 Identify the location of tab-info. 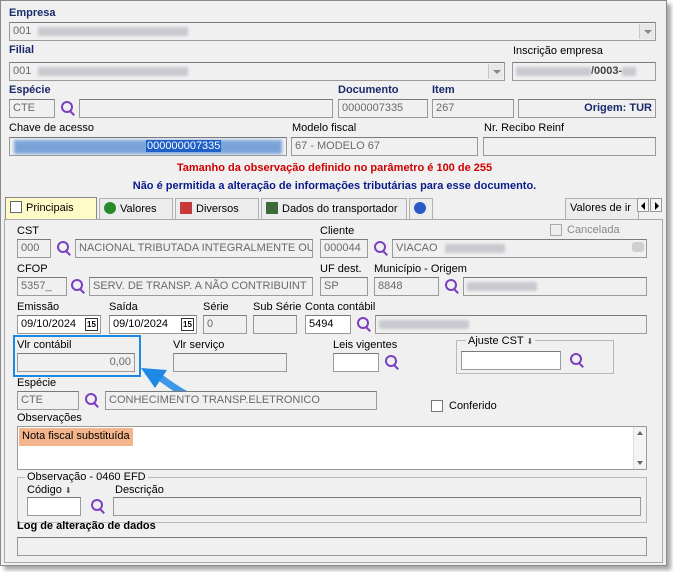
(421, 208).